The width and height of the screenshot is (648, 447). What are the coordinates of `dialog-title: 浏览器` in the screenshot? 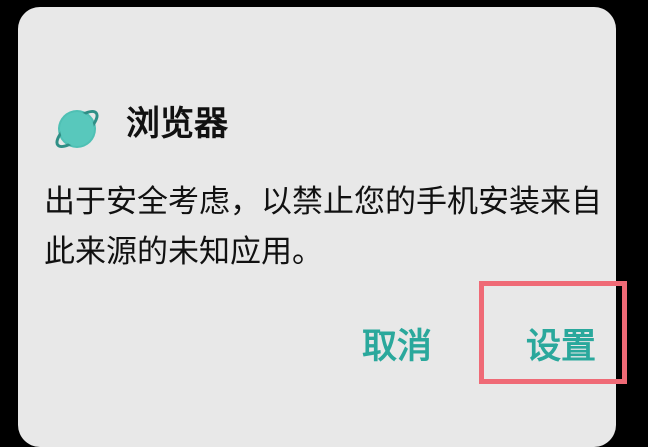 It's located at (177, 124).